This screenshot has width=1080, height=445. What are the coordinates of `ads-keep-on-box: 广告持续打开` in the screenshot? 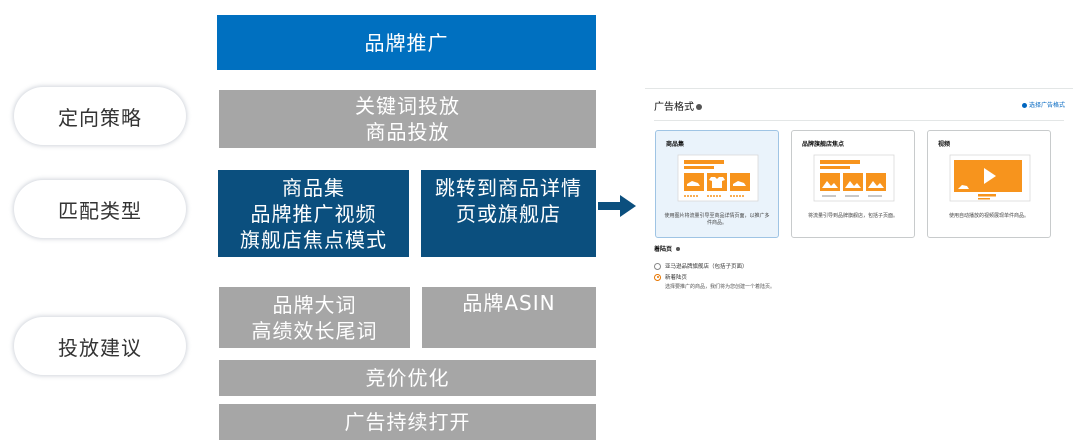 It's located at (407, 422).